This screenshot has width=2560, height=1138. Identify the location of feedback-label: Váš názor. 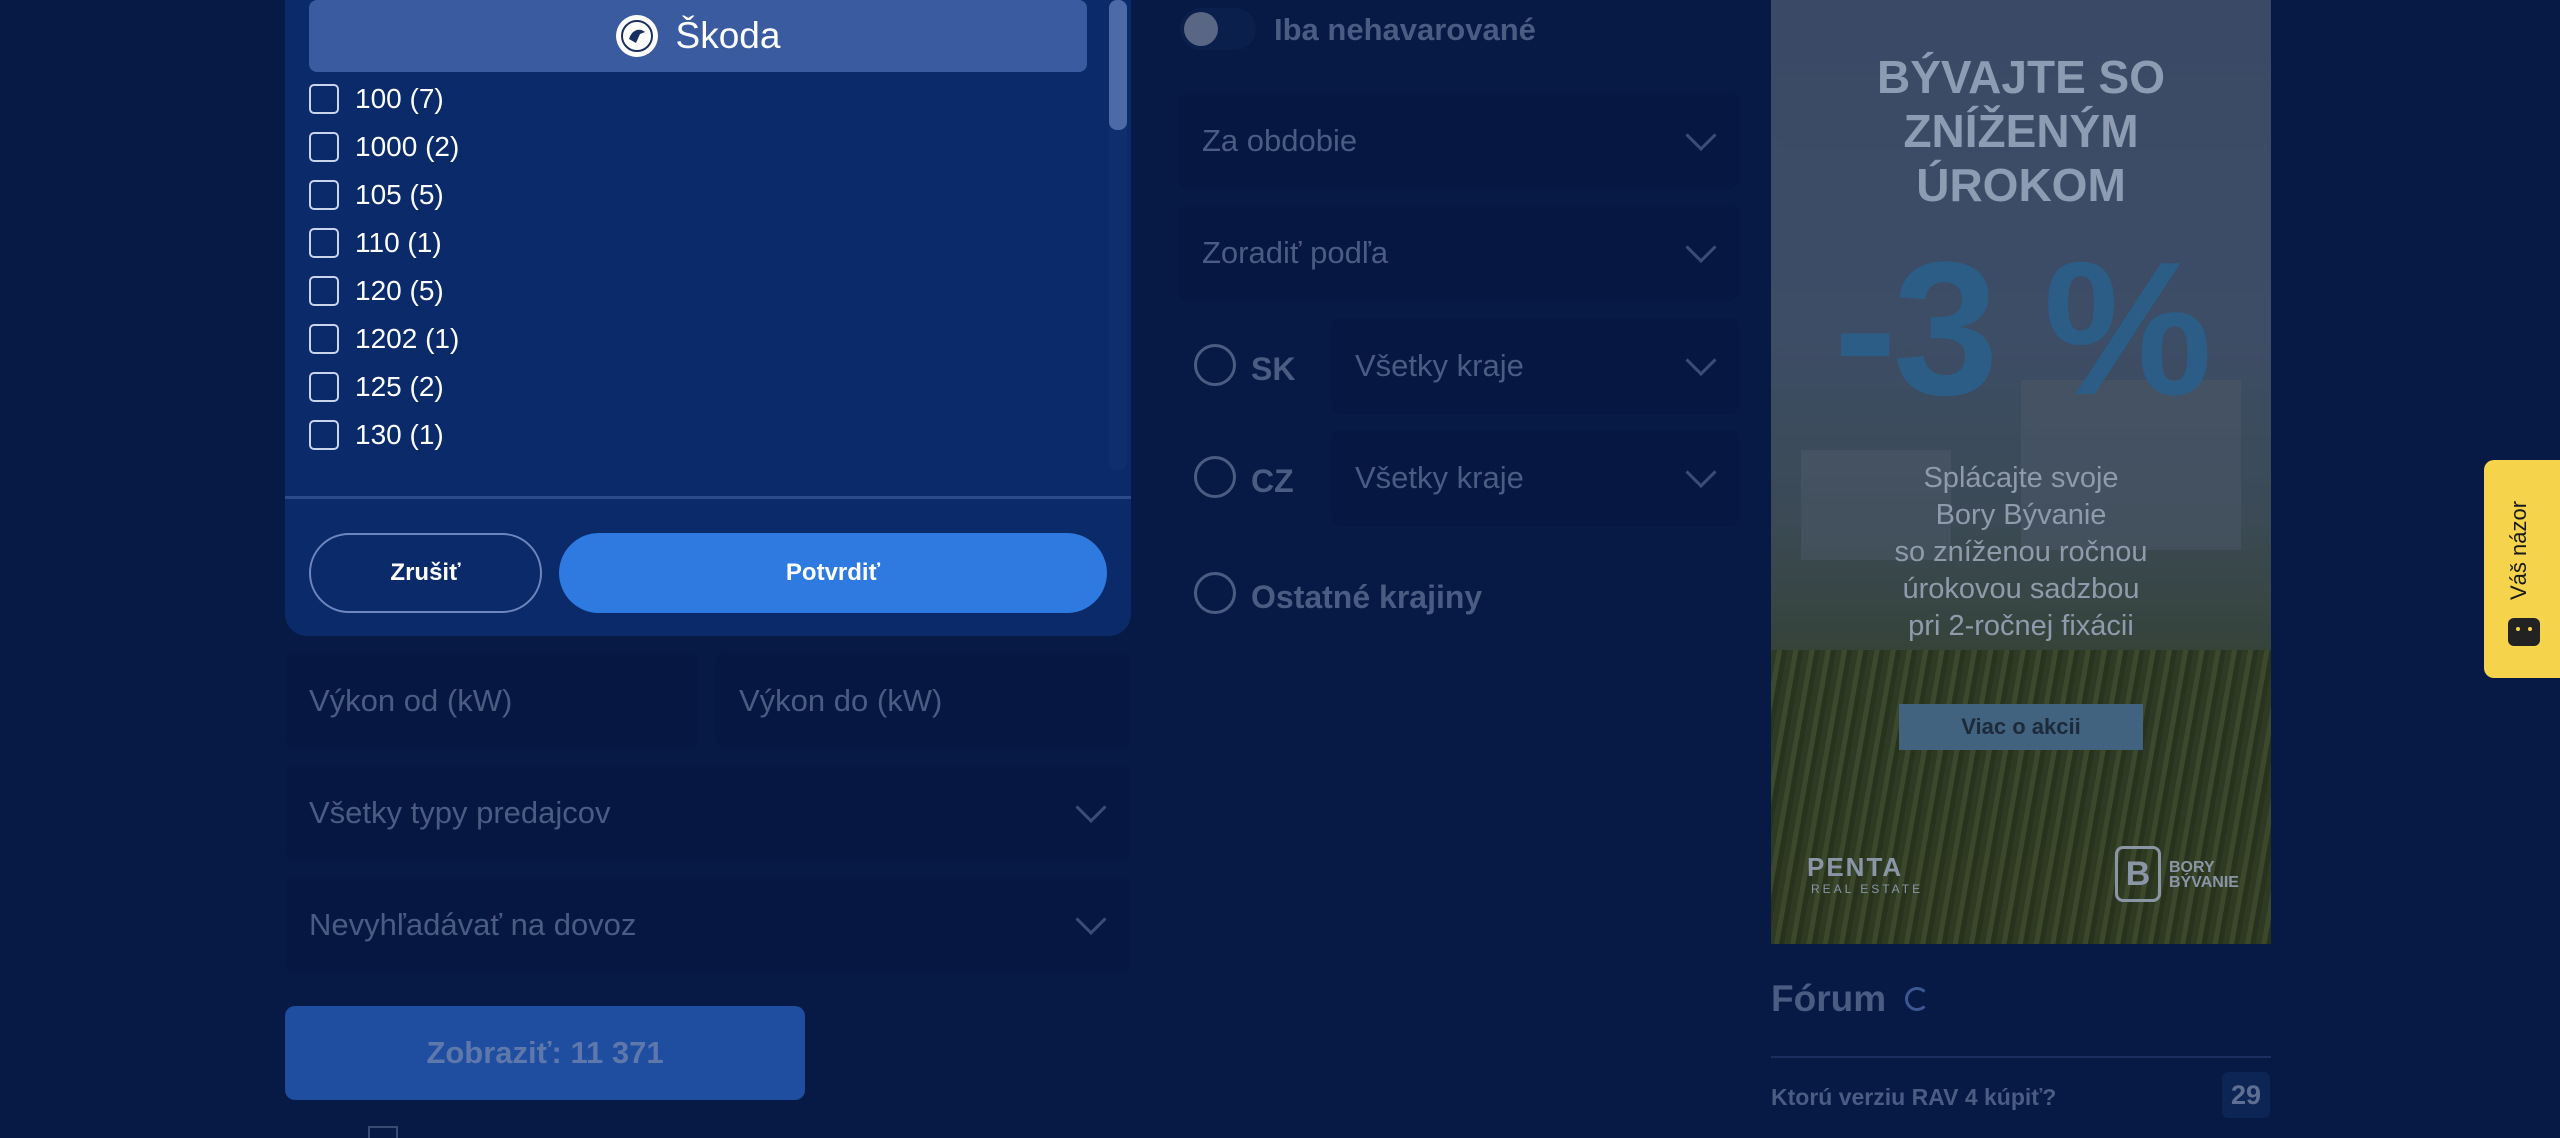
(2518, 550).